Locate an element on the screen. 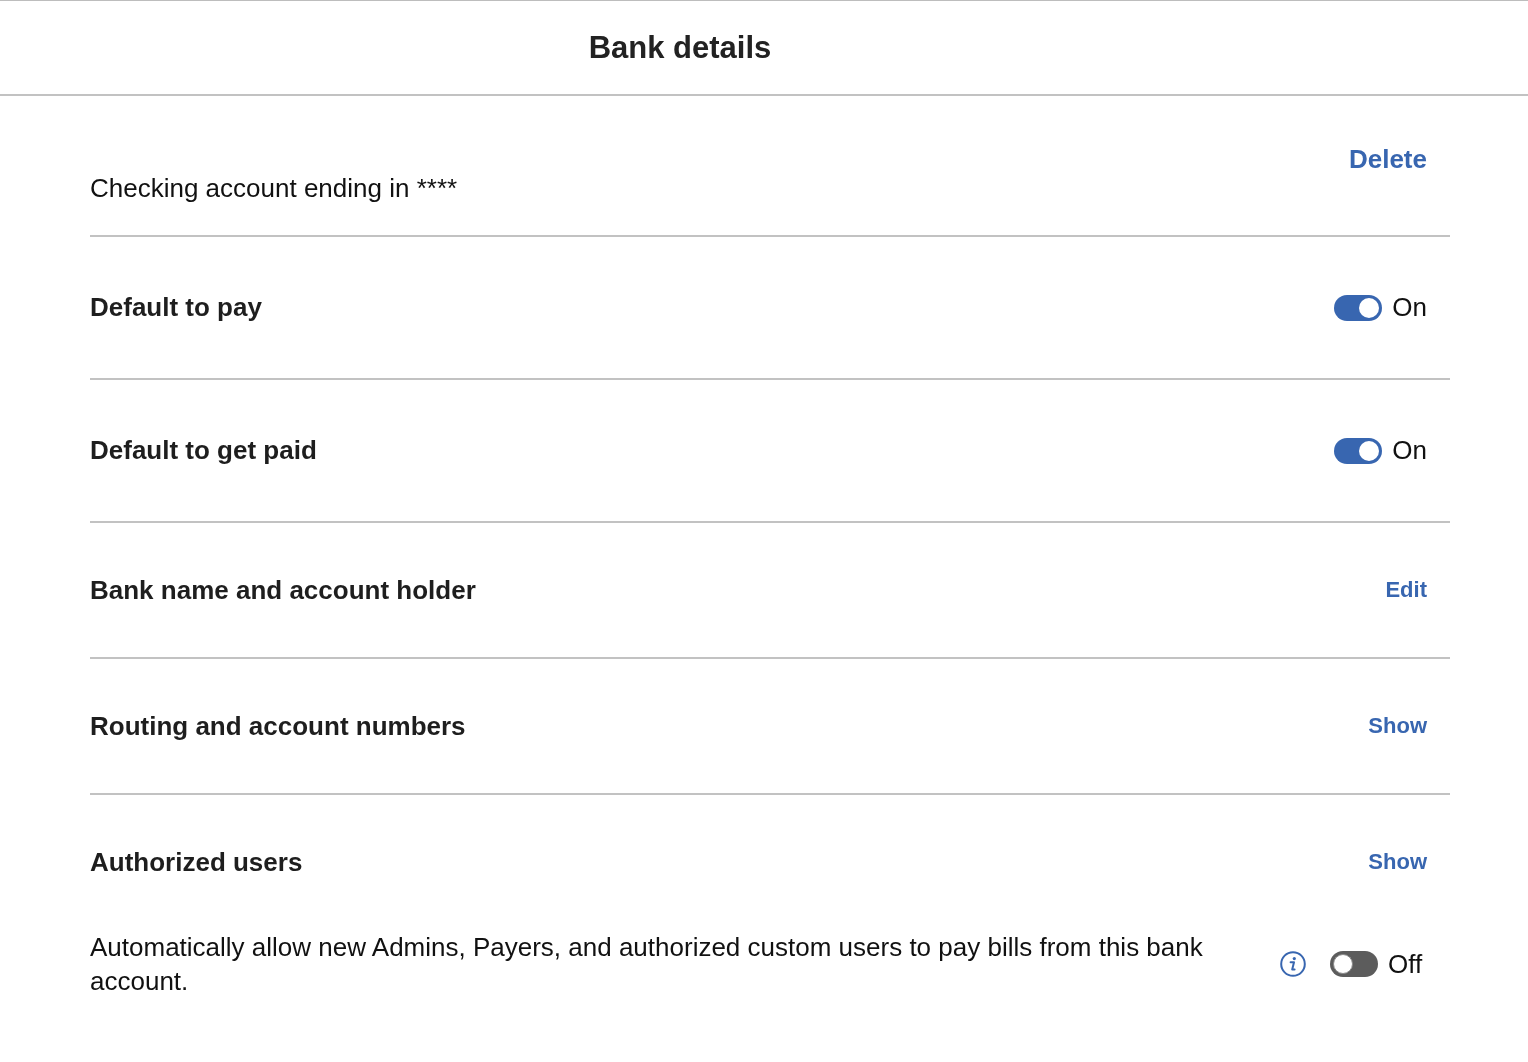 This screenshot has width=1528, height=1062. delete-link: Delete is located at coordinates (1387, 159).